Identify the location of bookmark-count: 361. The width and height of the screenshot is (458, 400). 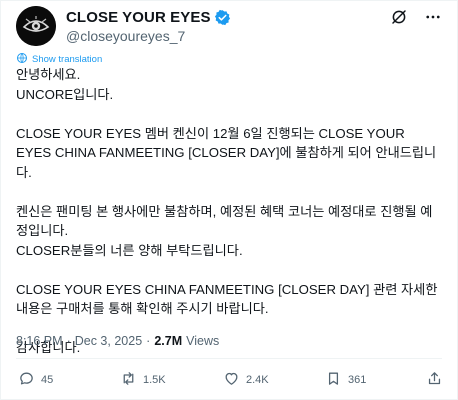
(357, 380).